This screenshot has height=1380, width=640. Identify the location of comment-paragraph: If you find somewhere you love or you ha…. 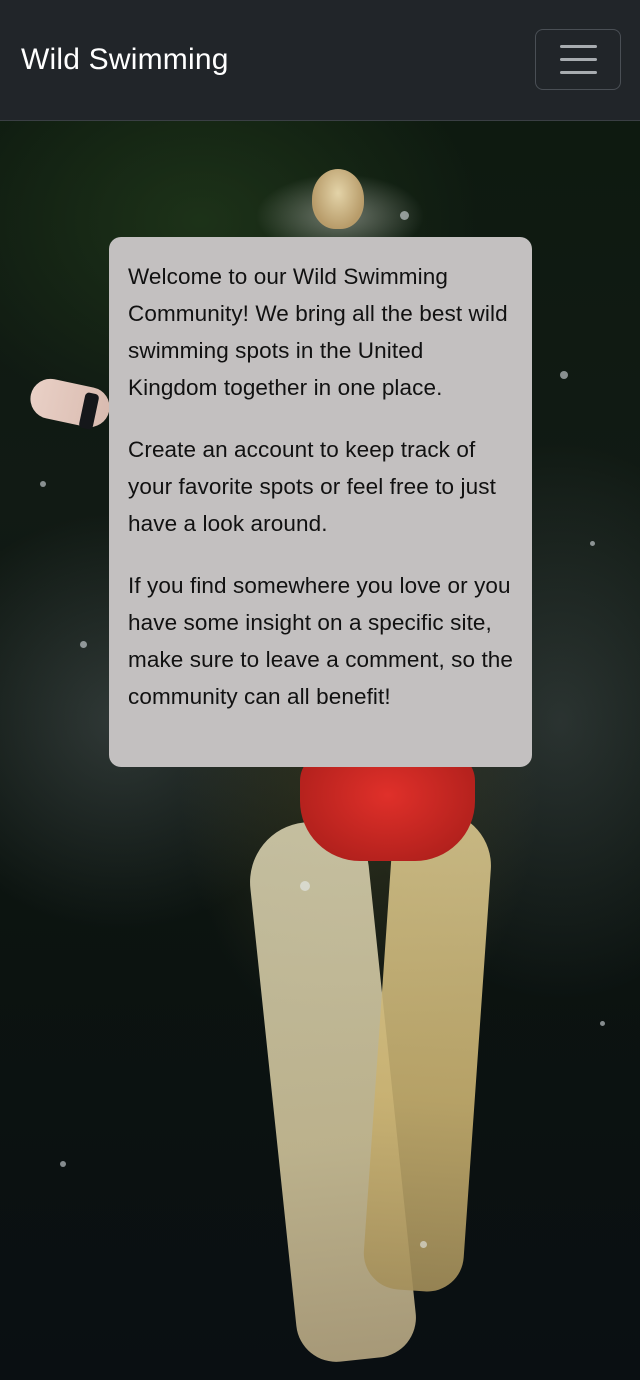
(321, 641).